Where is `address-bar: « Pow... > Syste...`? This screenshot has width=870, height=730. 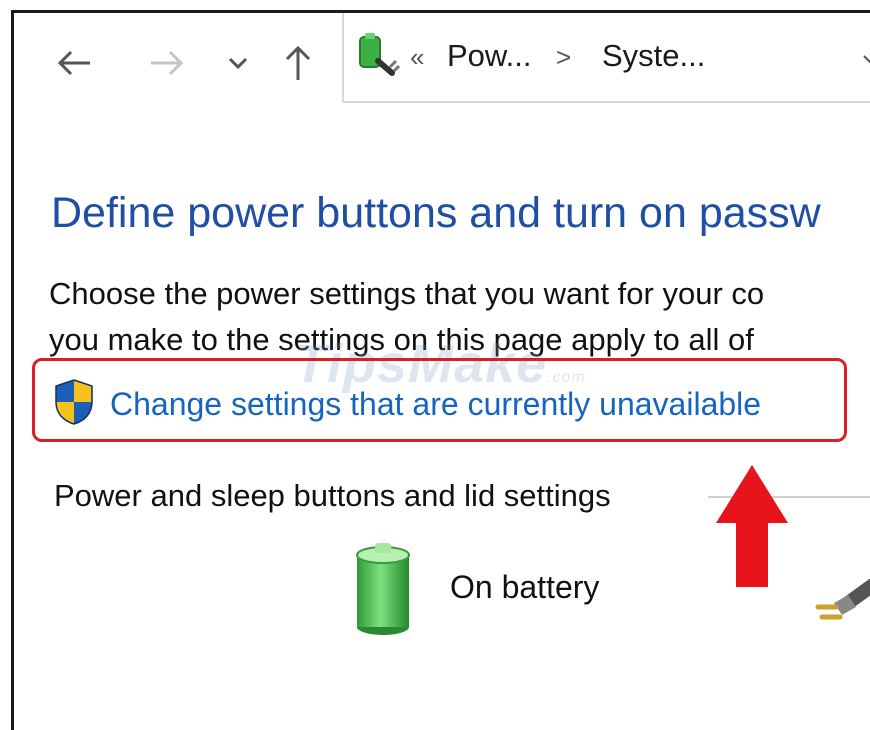
address-bar: « Pow... > Syste... is located at coordinates (606, 58).